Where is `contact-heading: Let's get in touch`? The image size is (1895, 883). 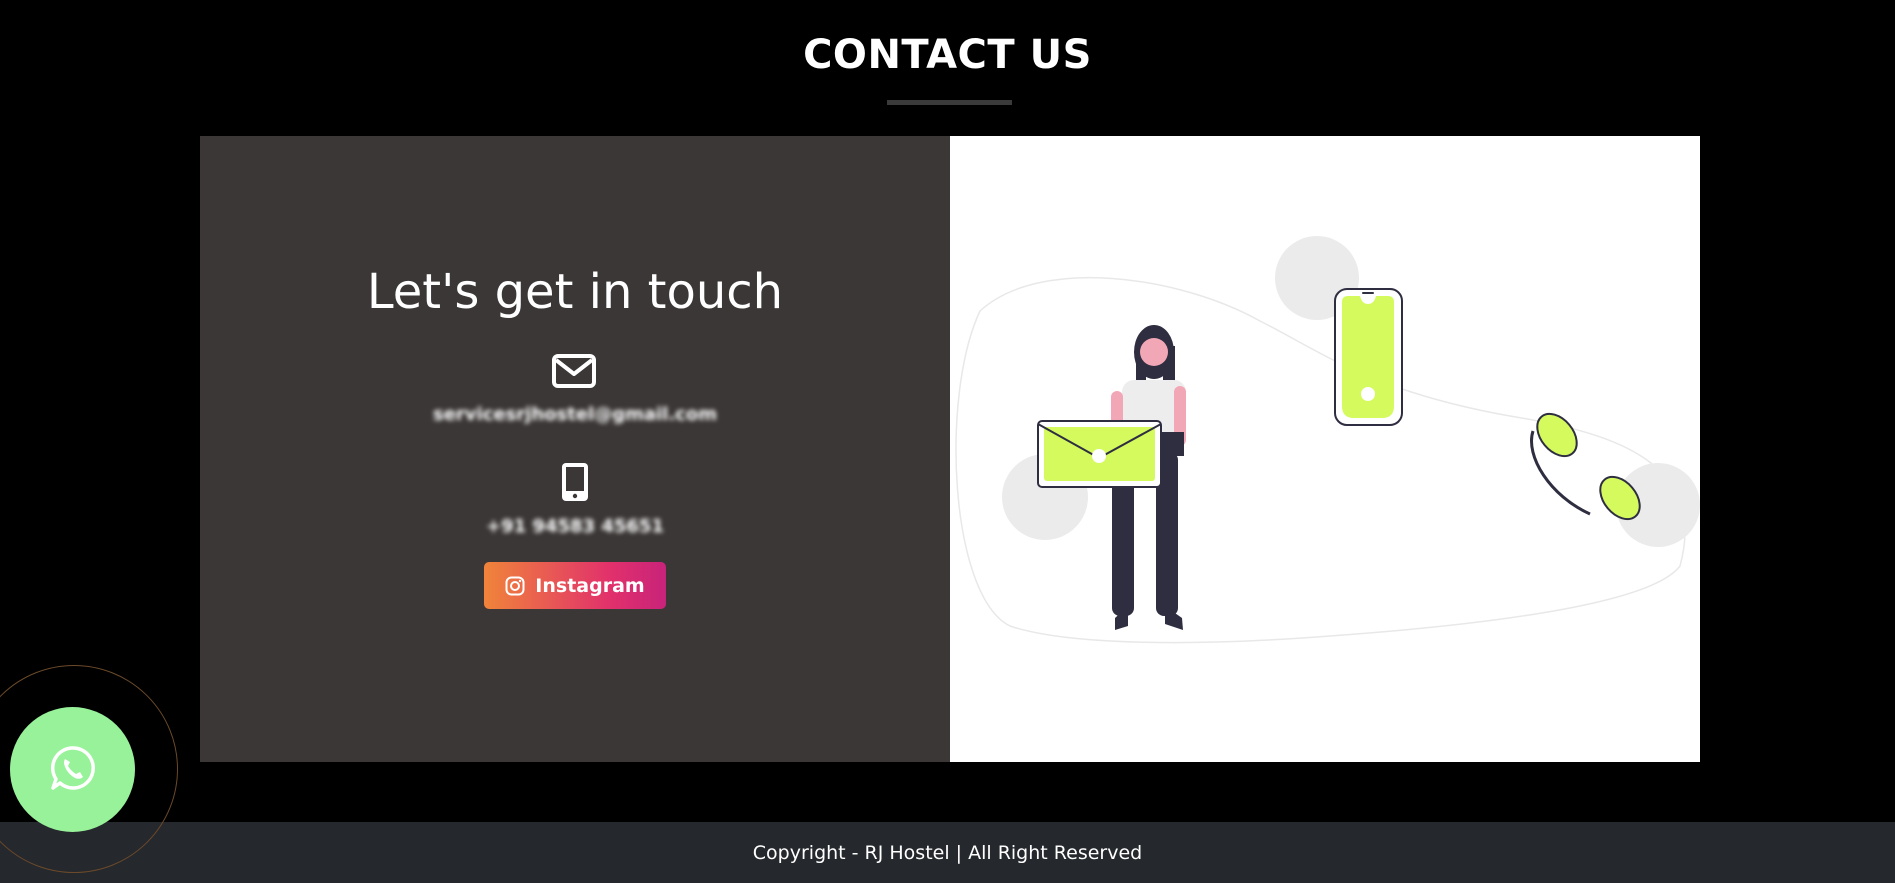 contact-heading: Let's get in touch is located at coordinates (575, 292).